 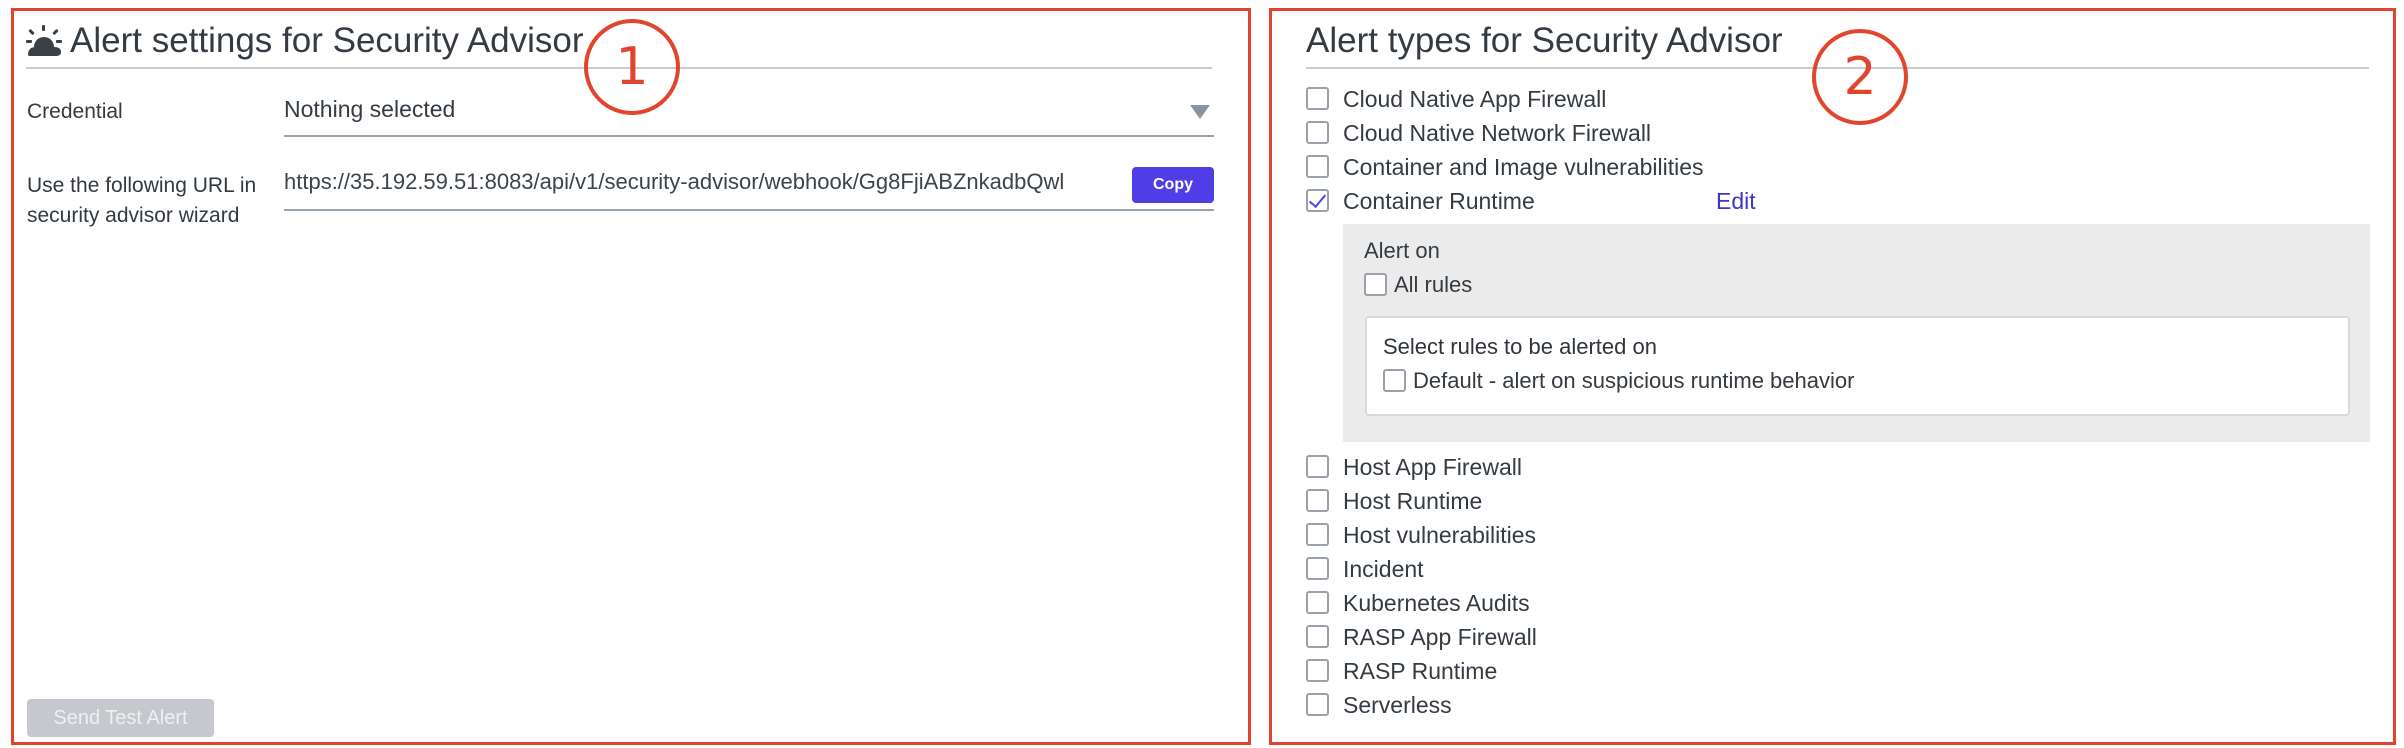 What do you see at coordinates (1836, 167) in the screenshot?
I see `alert-type-row: Container and Image vulnerabilities` at bounding box center [1836, 167].